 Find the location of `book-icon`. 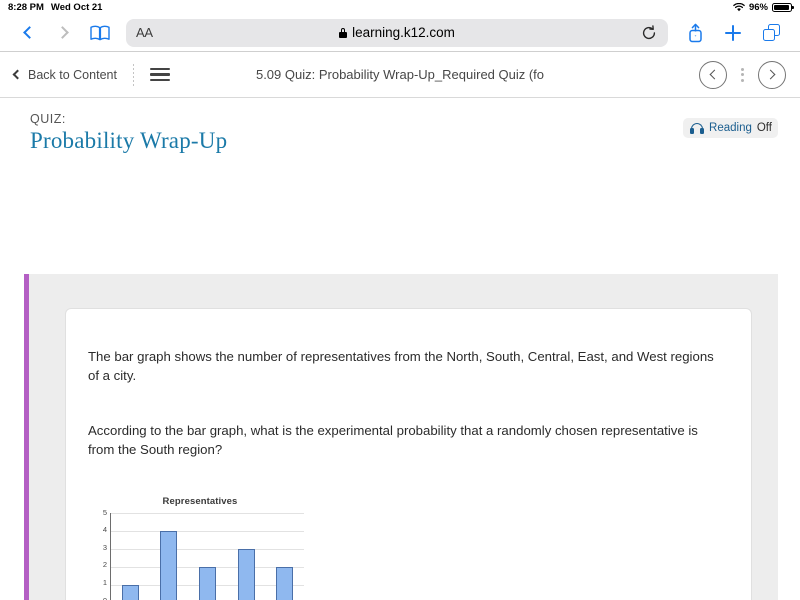

book-icon is located at coordinates (100, 33).